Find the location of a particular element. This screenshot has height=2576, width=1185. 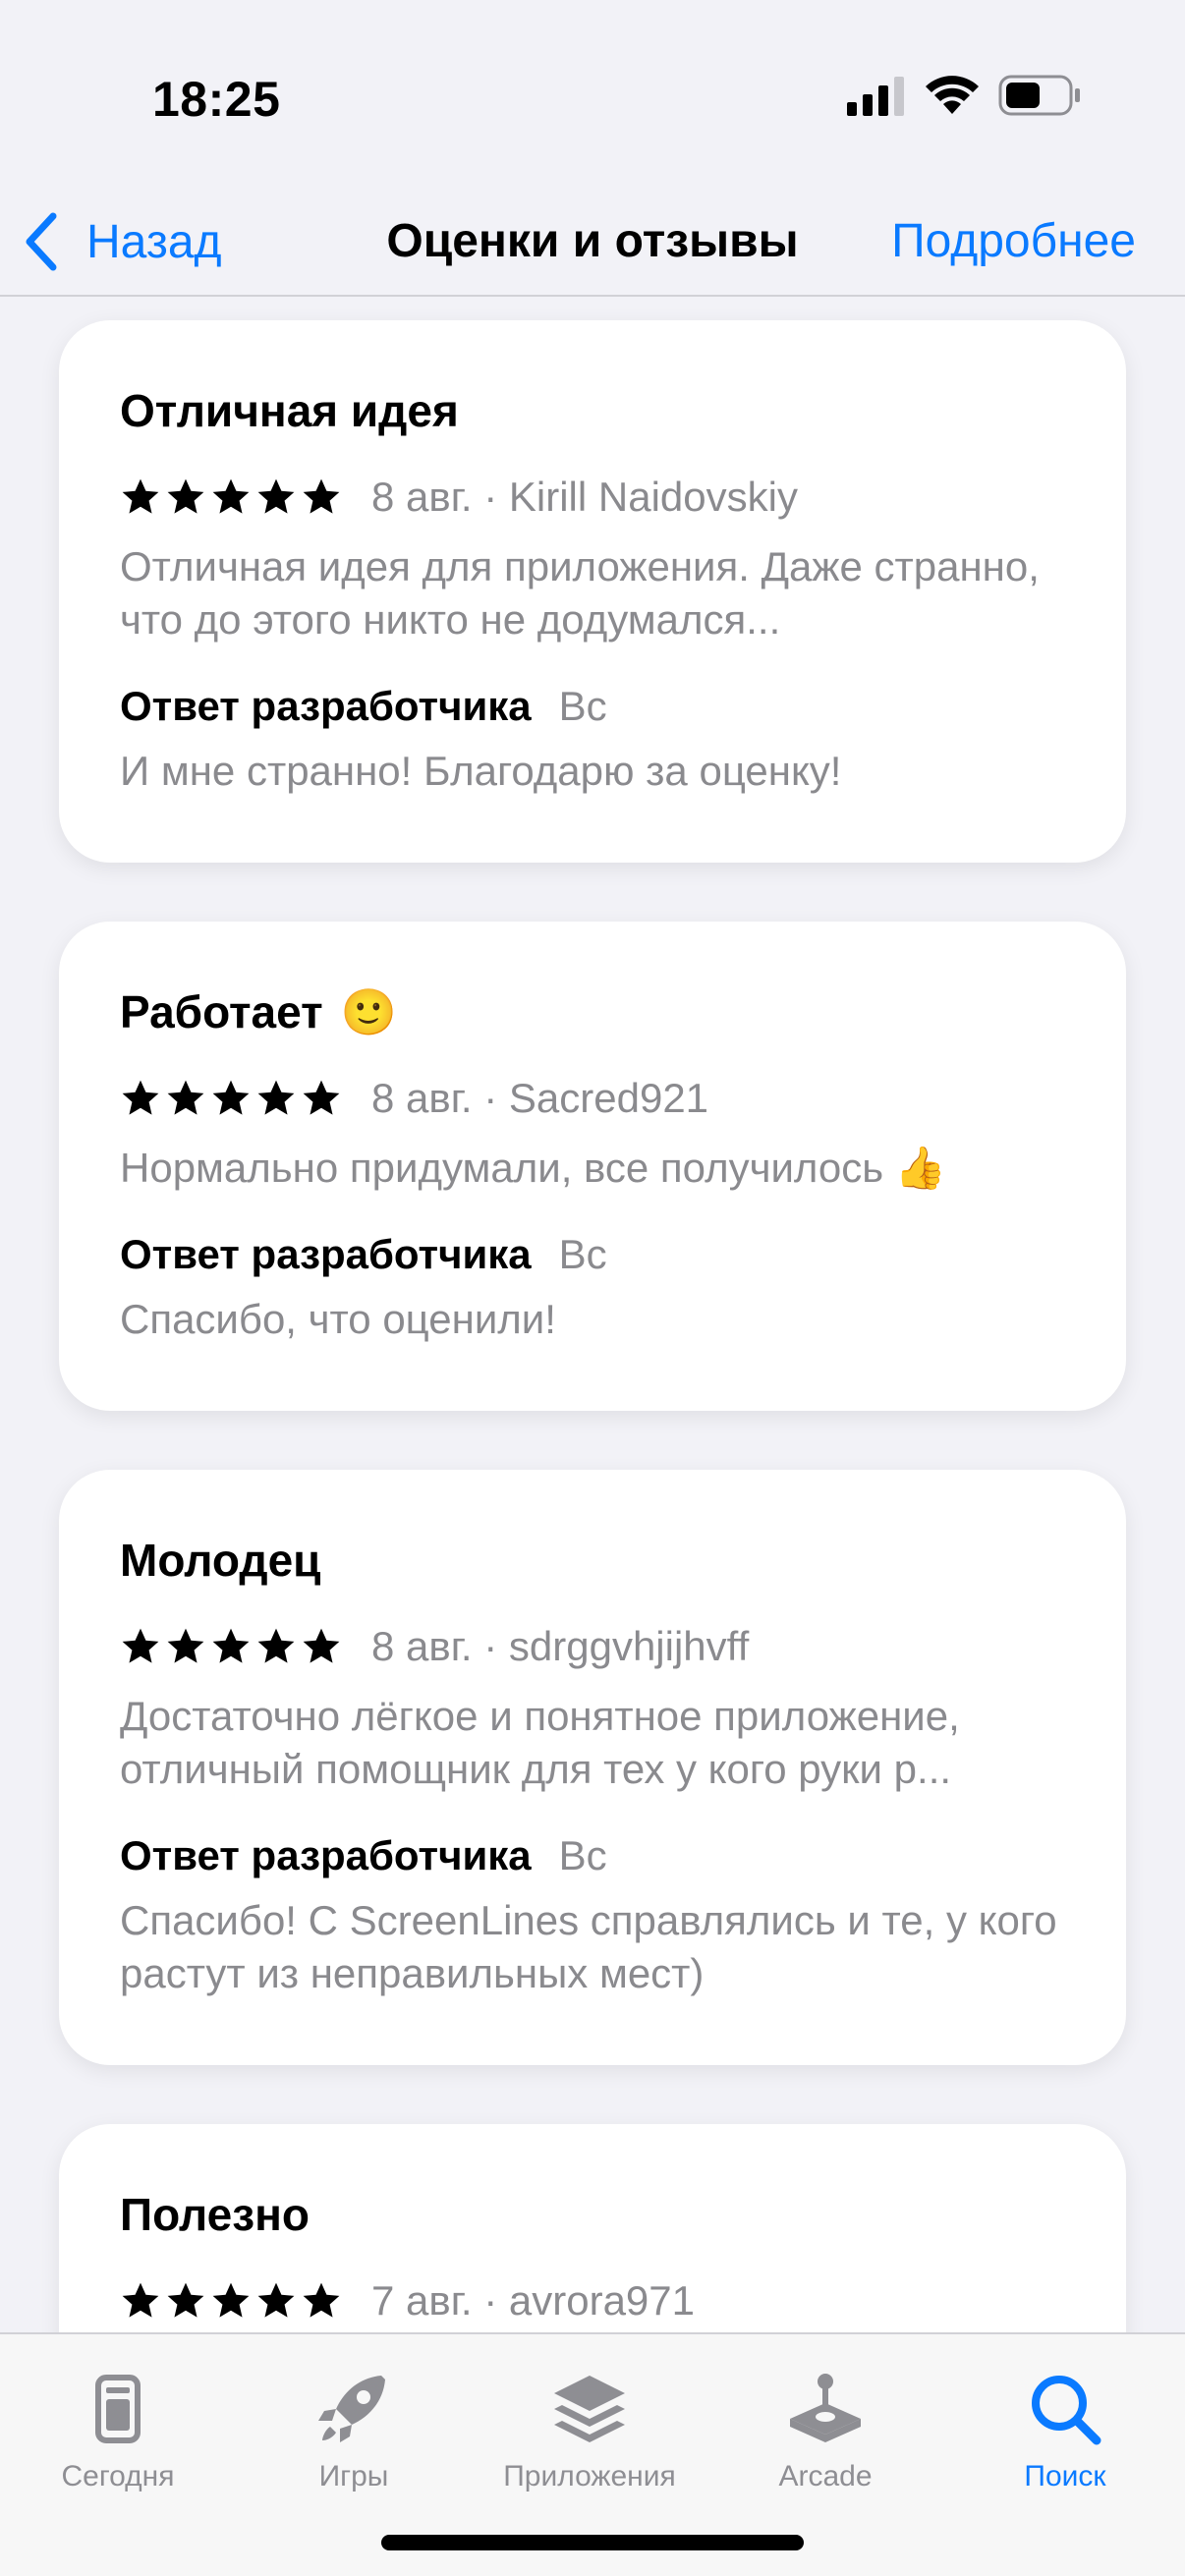

review-title: Молодец is located at coordinates (221, 1560).